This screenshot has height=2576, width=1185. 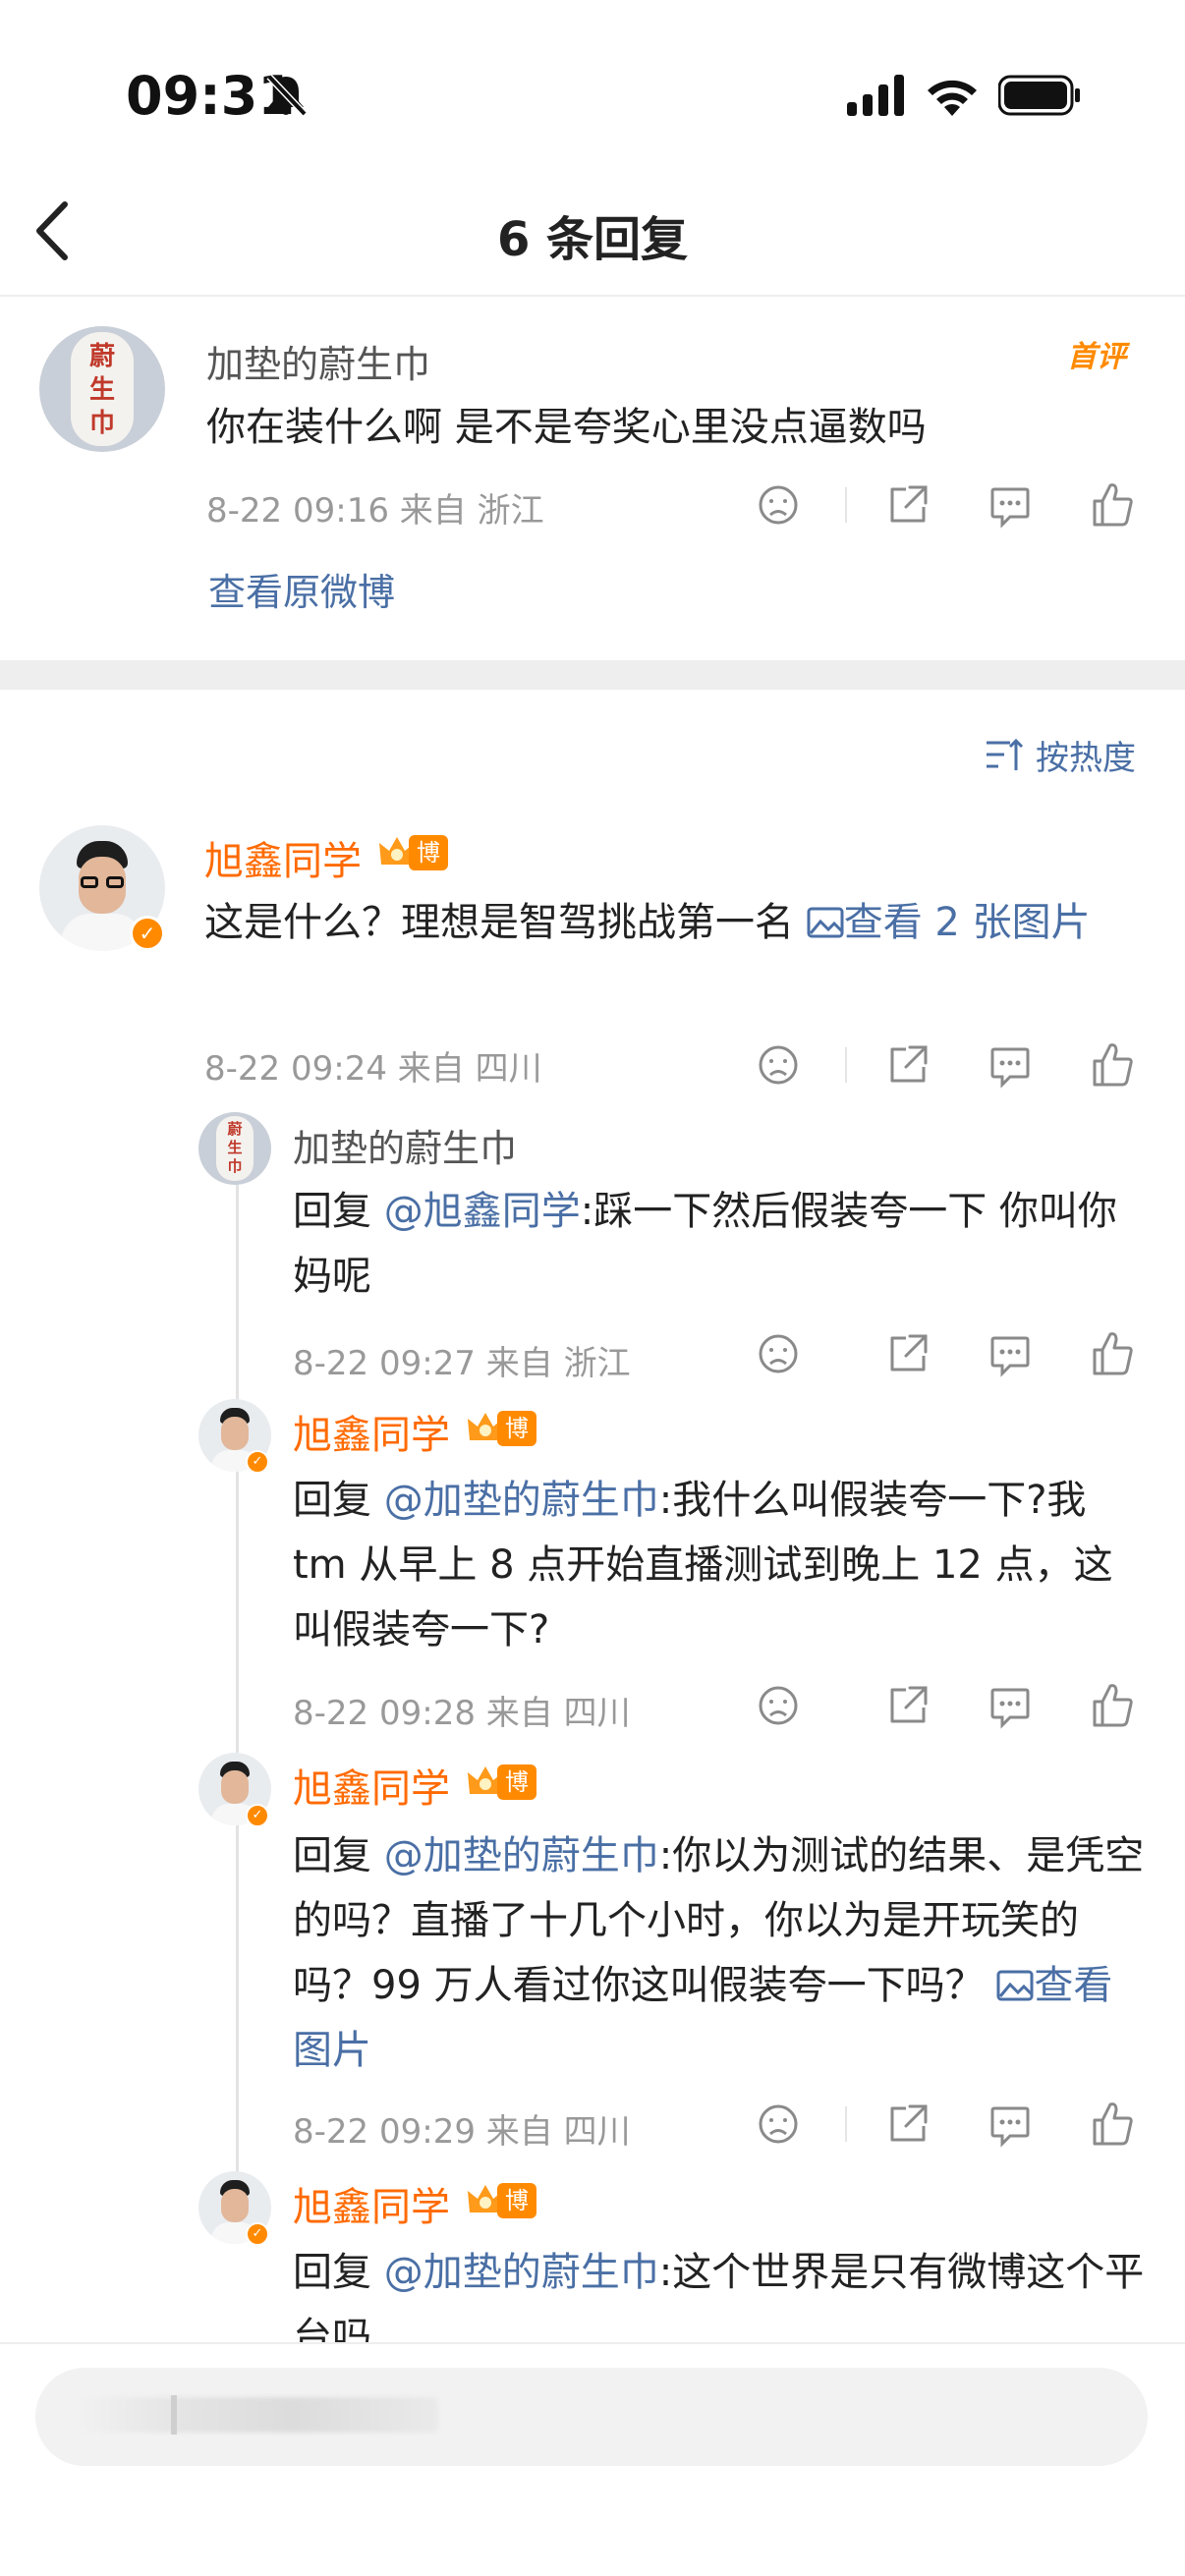 I want to click on section-divider, so click(x=592, y=675).